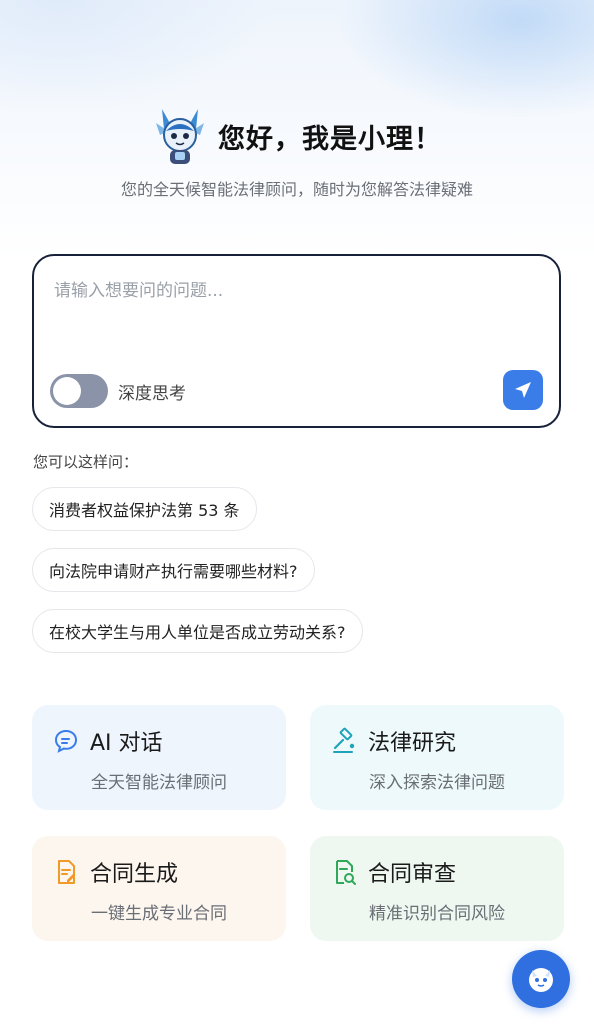  Describe the element at coordinates (437, 914) in the screenshot. I see `card-description: 精准识别合同风险` at that location.